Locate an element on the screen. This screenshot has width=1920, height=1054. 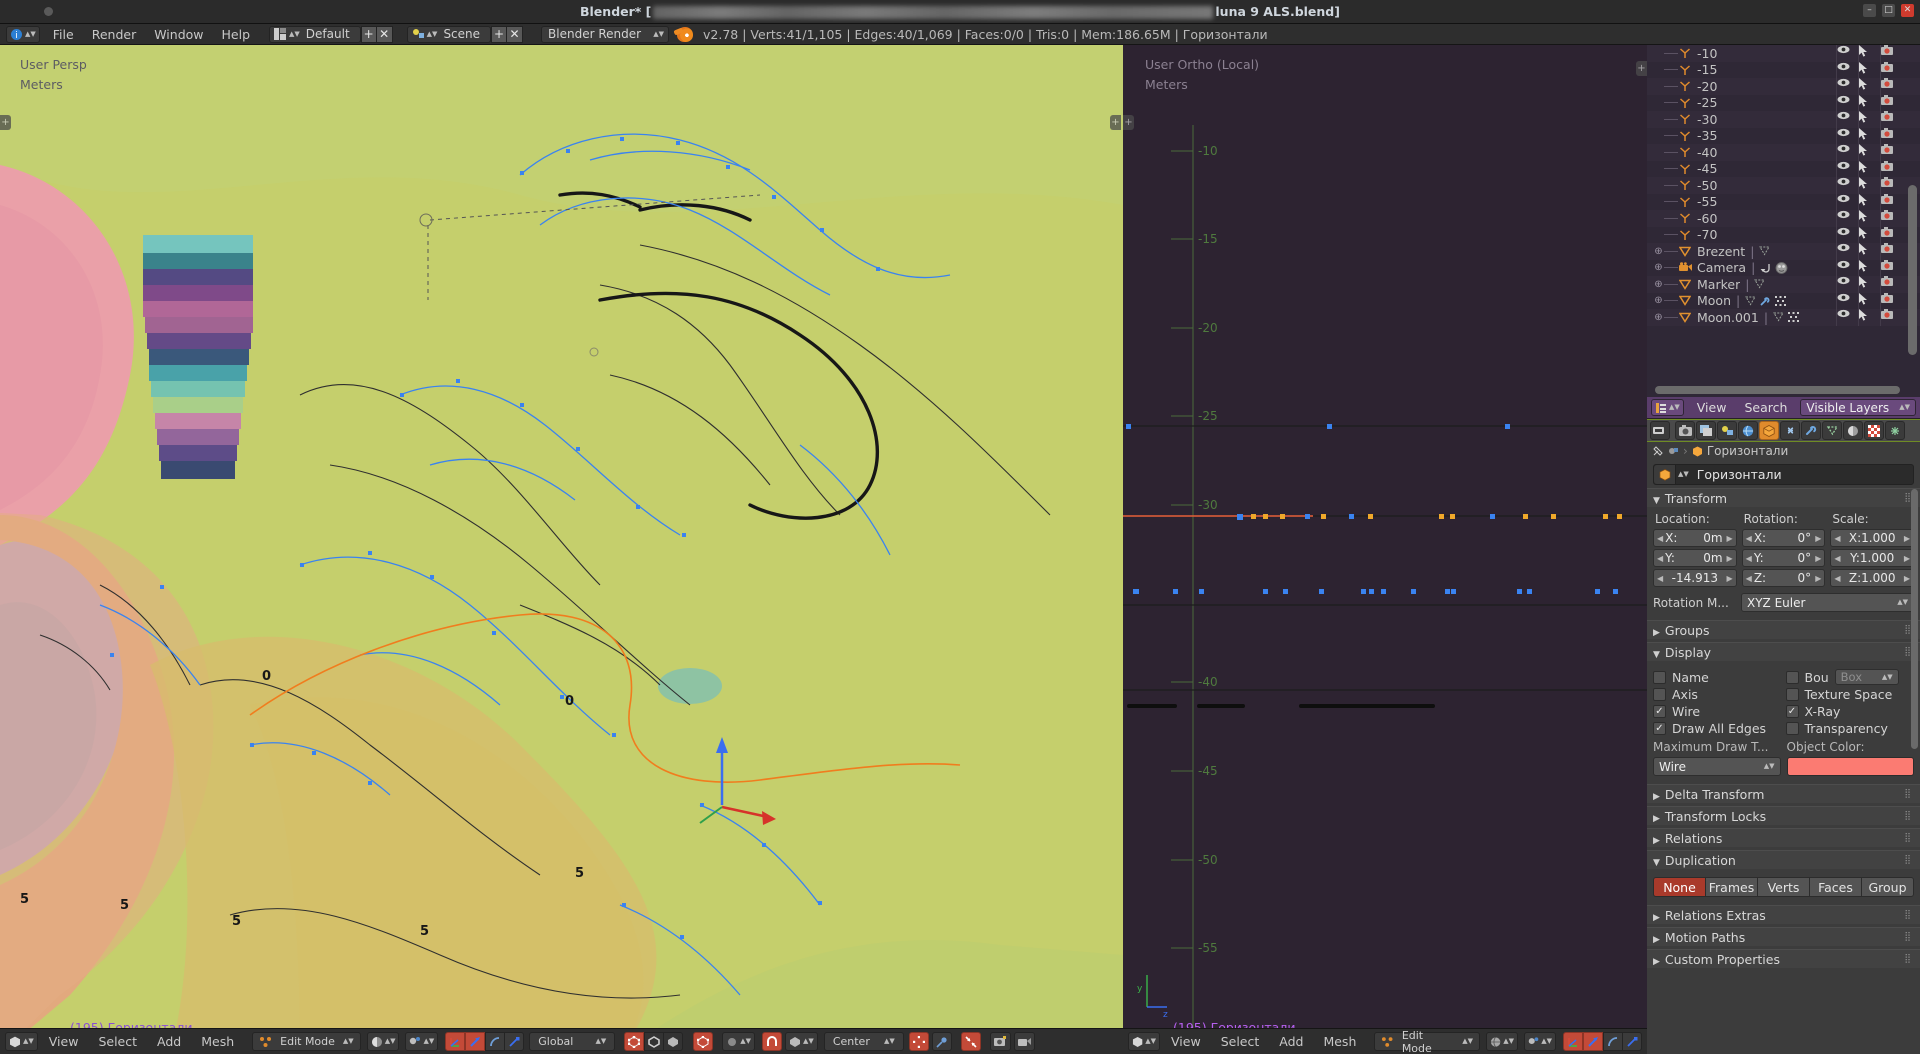
tab-render is located at coordinates (1685, 430).